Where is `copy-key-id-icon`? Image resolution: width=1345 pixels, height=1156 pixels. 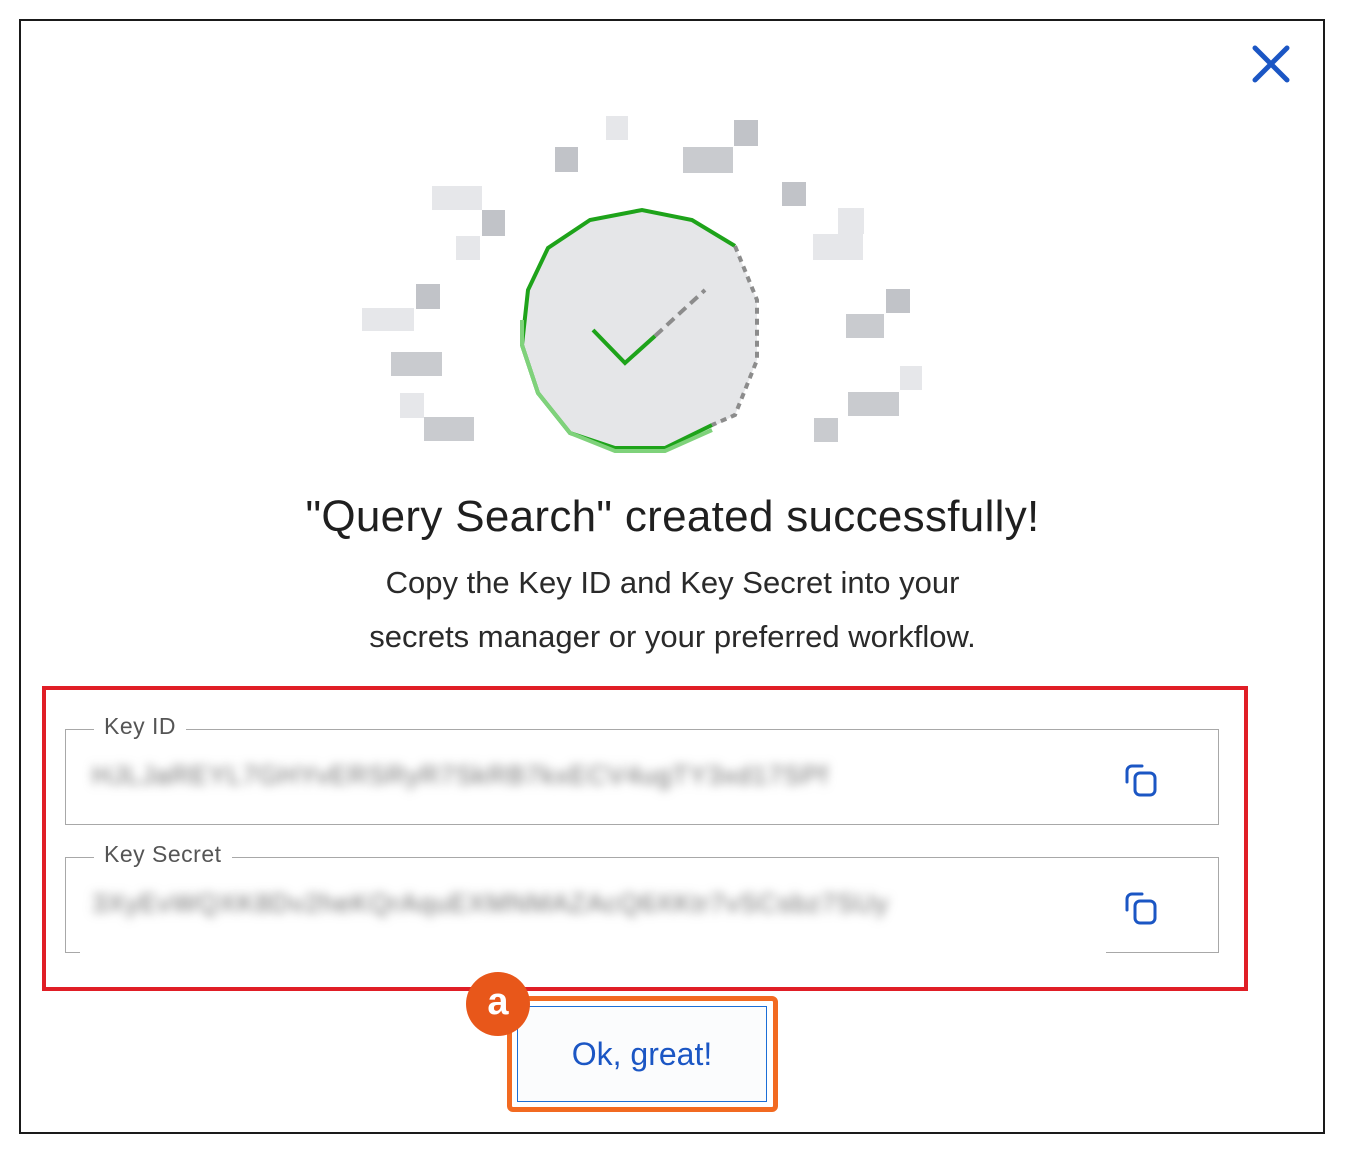
copy-key-id-icon is located at coordinates (1142, 780).